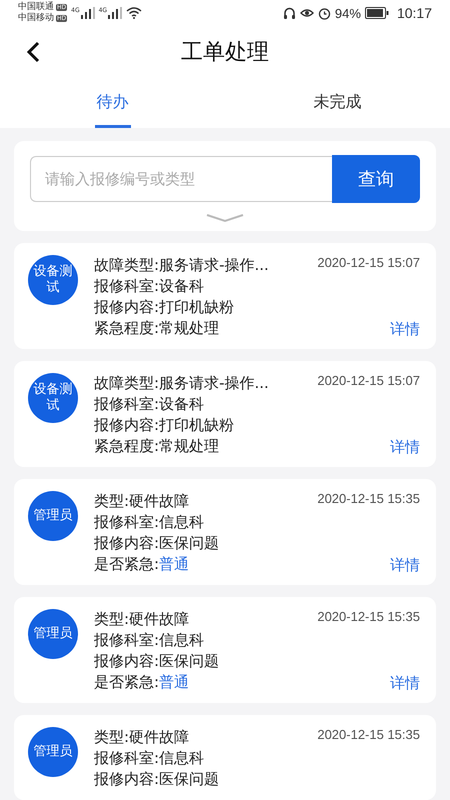  I want to click on headphones-icon, so click(289, 13).